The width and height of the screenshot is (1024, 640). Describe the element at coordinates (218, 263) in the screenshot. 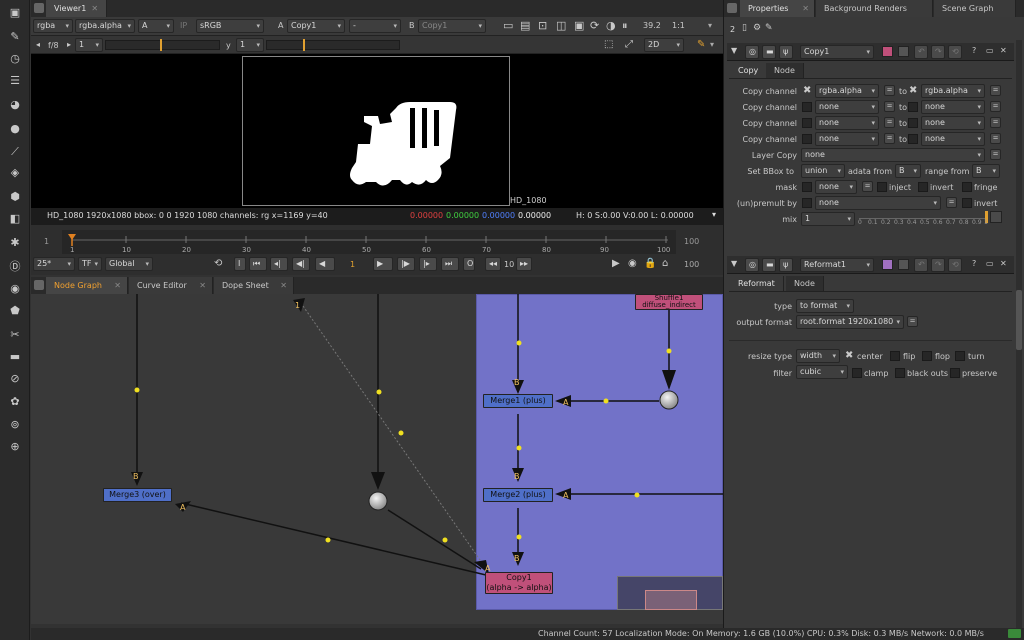

I see `loop-icon: ⟲` at that location.